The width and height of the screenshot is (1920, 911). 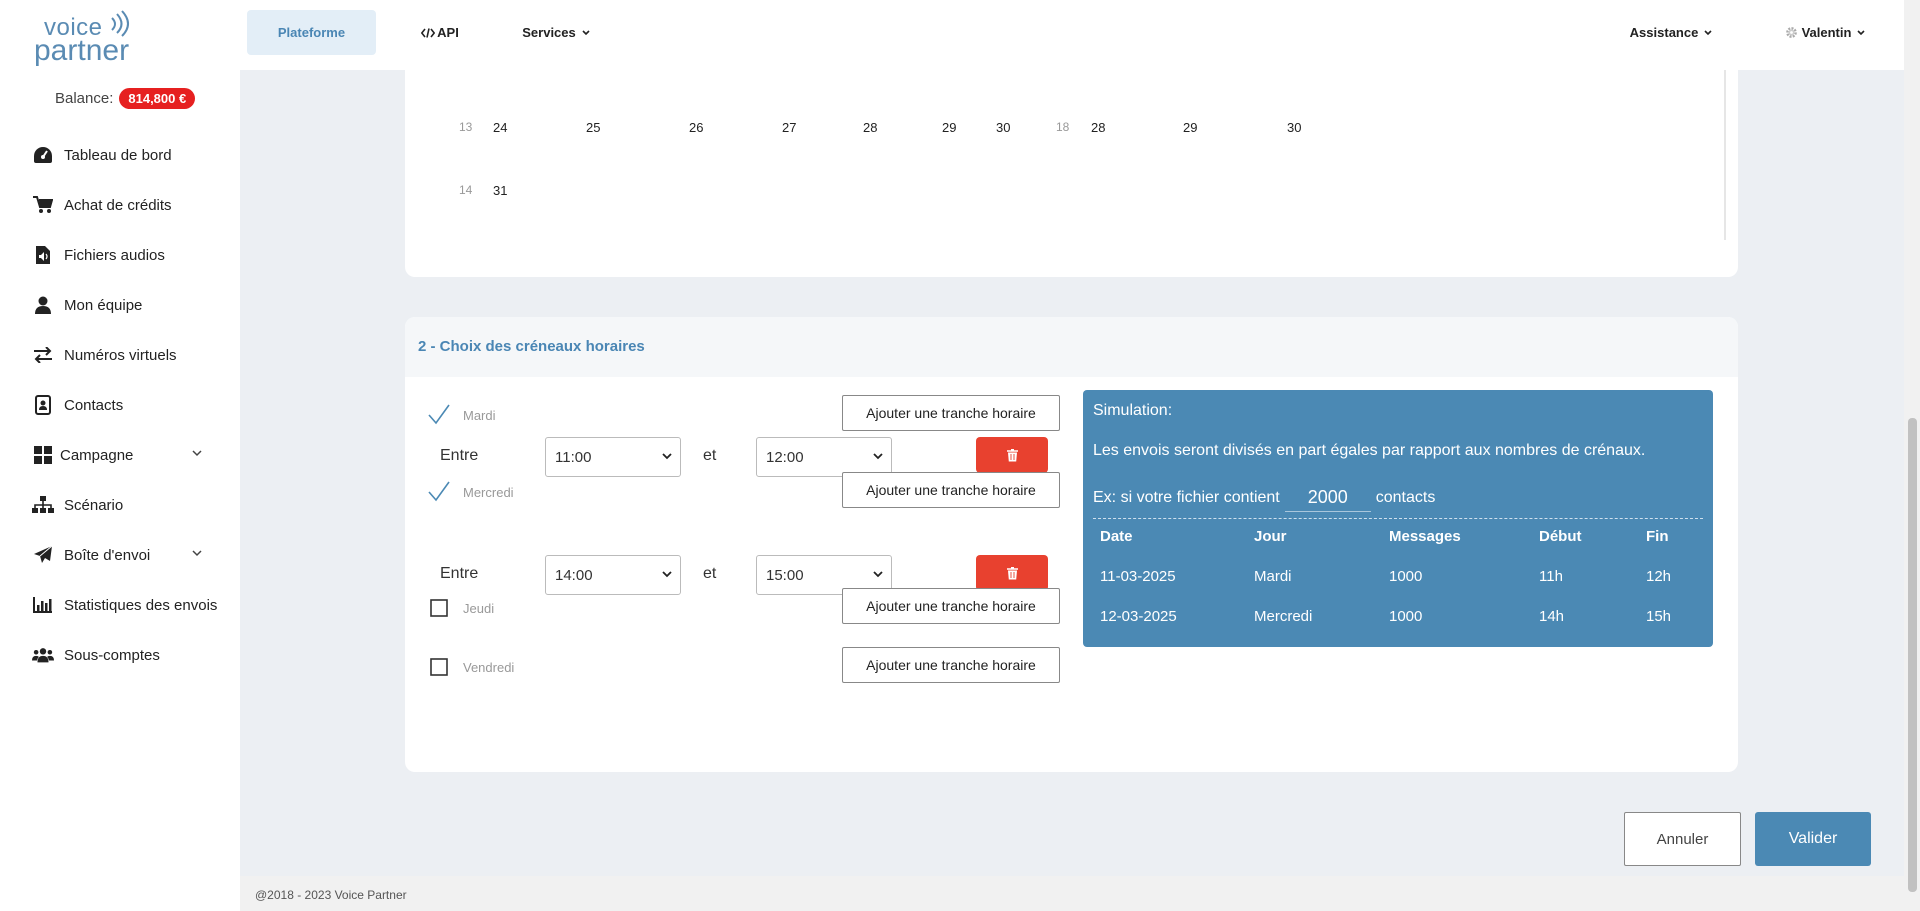 I want to click on trash-icon, so click(x=1012, y=572).